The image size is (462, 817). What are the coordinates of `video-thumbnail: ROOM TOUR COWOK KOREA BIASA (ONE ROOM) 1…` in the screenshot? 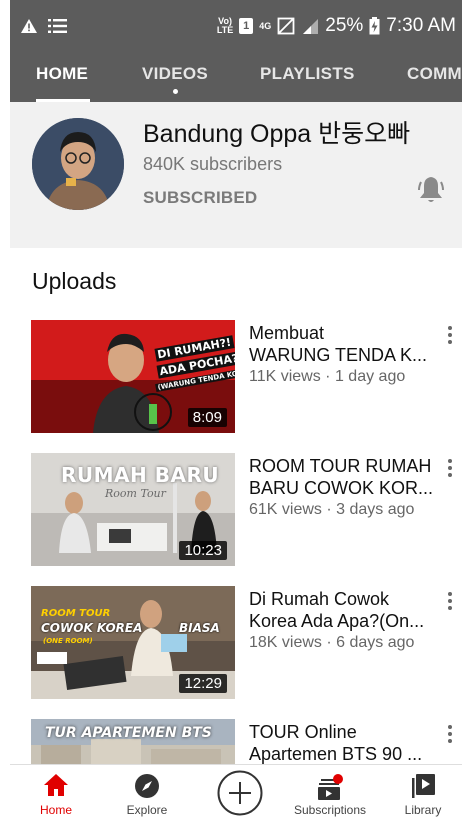 It's located at (133, 642).